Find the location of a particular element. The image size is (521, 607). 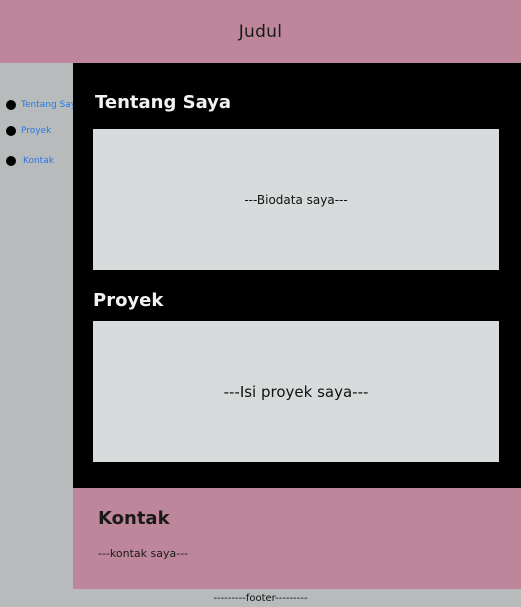

sidebar-nav: Tentang Saya Proyek Kontak is located at coordinates (41, 326).